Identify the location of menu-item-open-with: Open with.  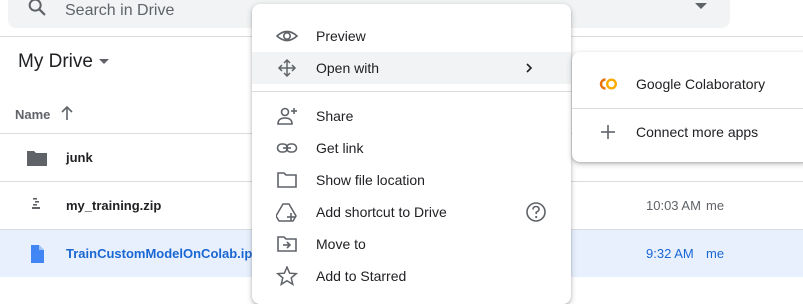
(411, 68).